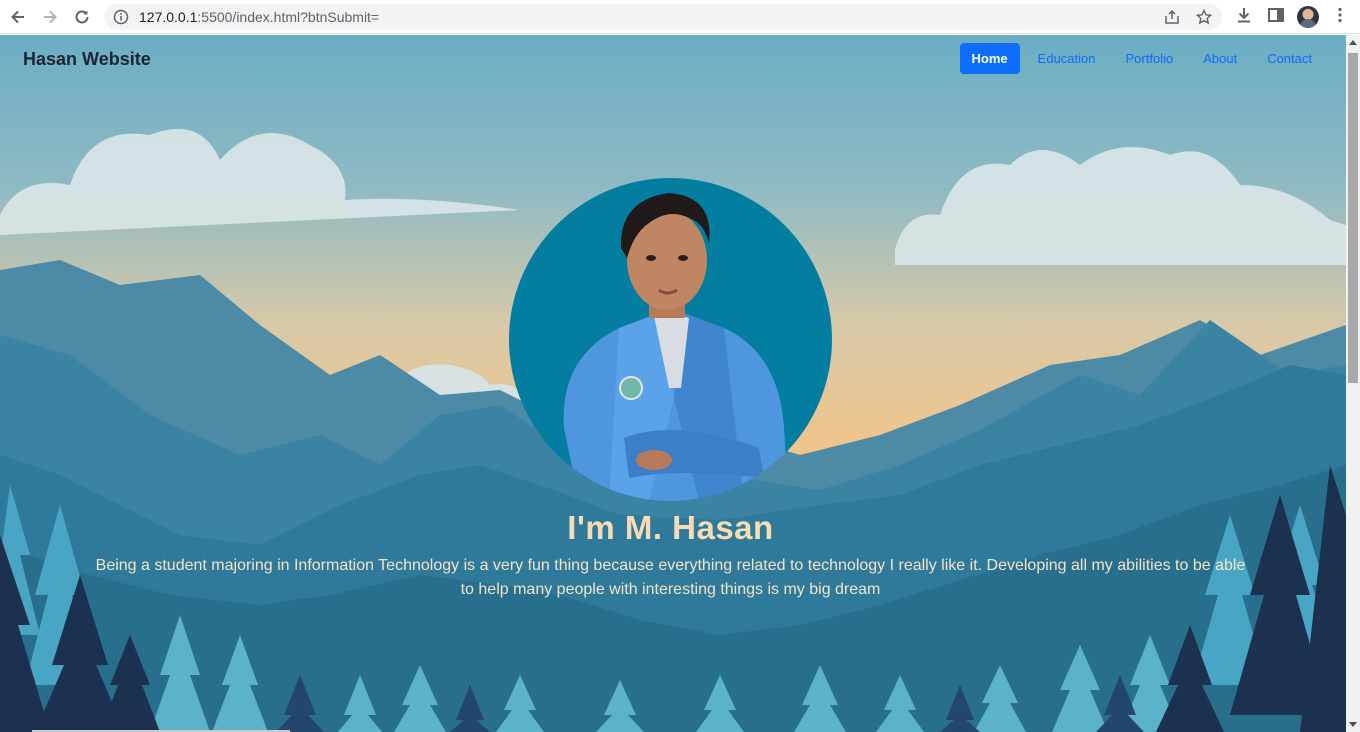  Describe the element at coordinates (670, 527) in the screenshot. I see `hero-title: I'm M. Hasan` at that location.